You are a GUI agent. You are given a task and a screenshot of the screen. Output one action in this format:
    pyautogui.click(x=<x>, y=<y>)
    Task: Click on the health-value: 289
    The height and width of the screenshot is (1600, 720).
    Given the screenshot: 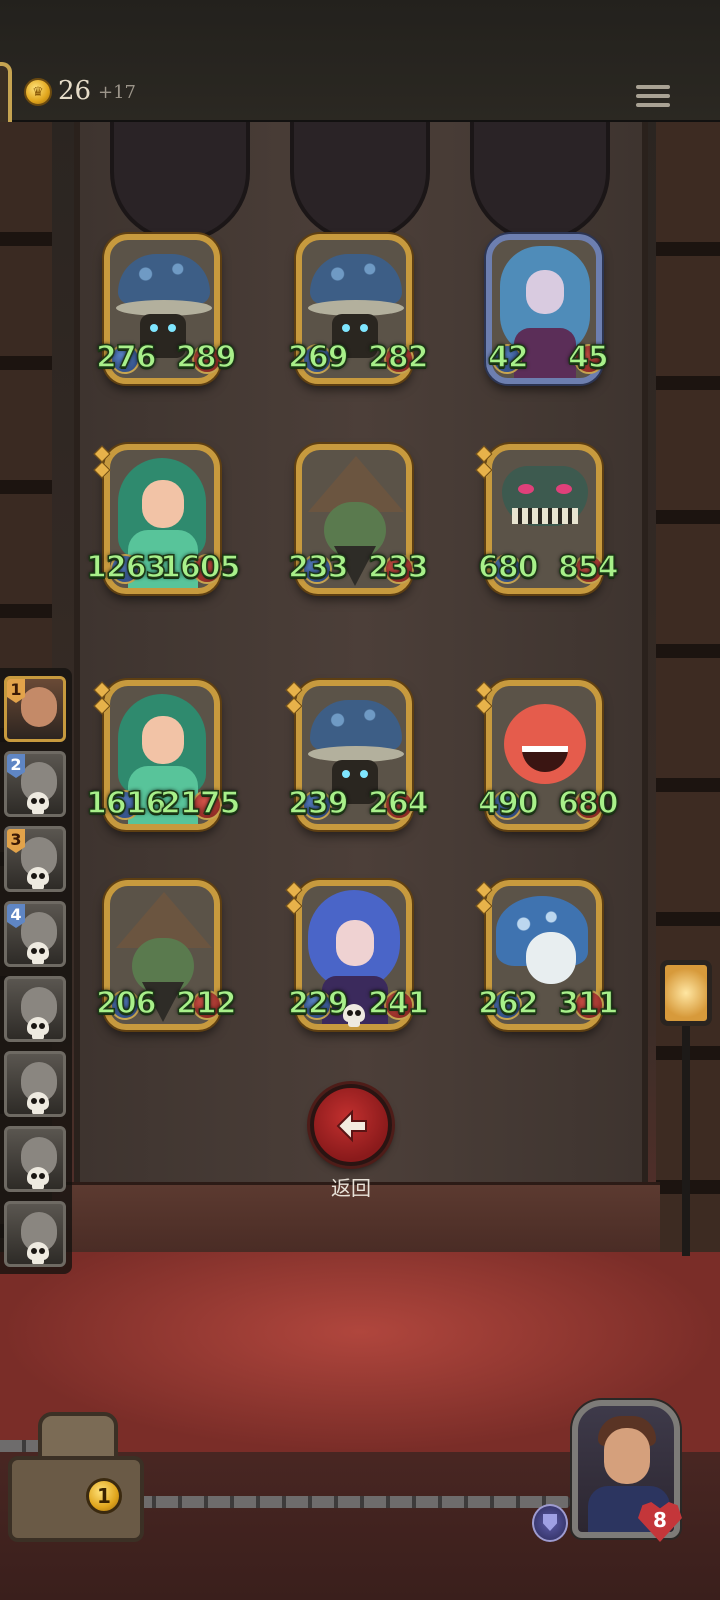 What is the action you would take?
    pyautogui.click(x=206, y=357)
    